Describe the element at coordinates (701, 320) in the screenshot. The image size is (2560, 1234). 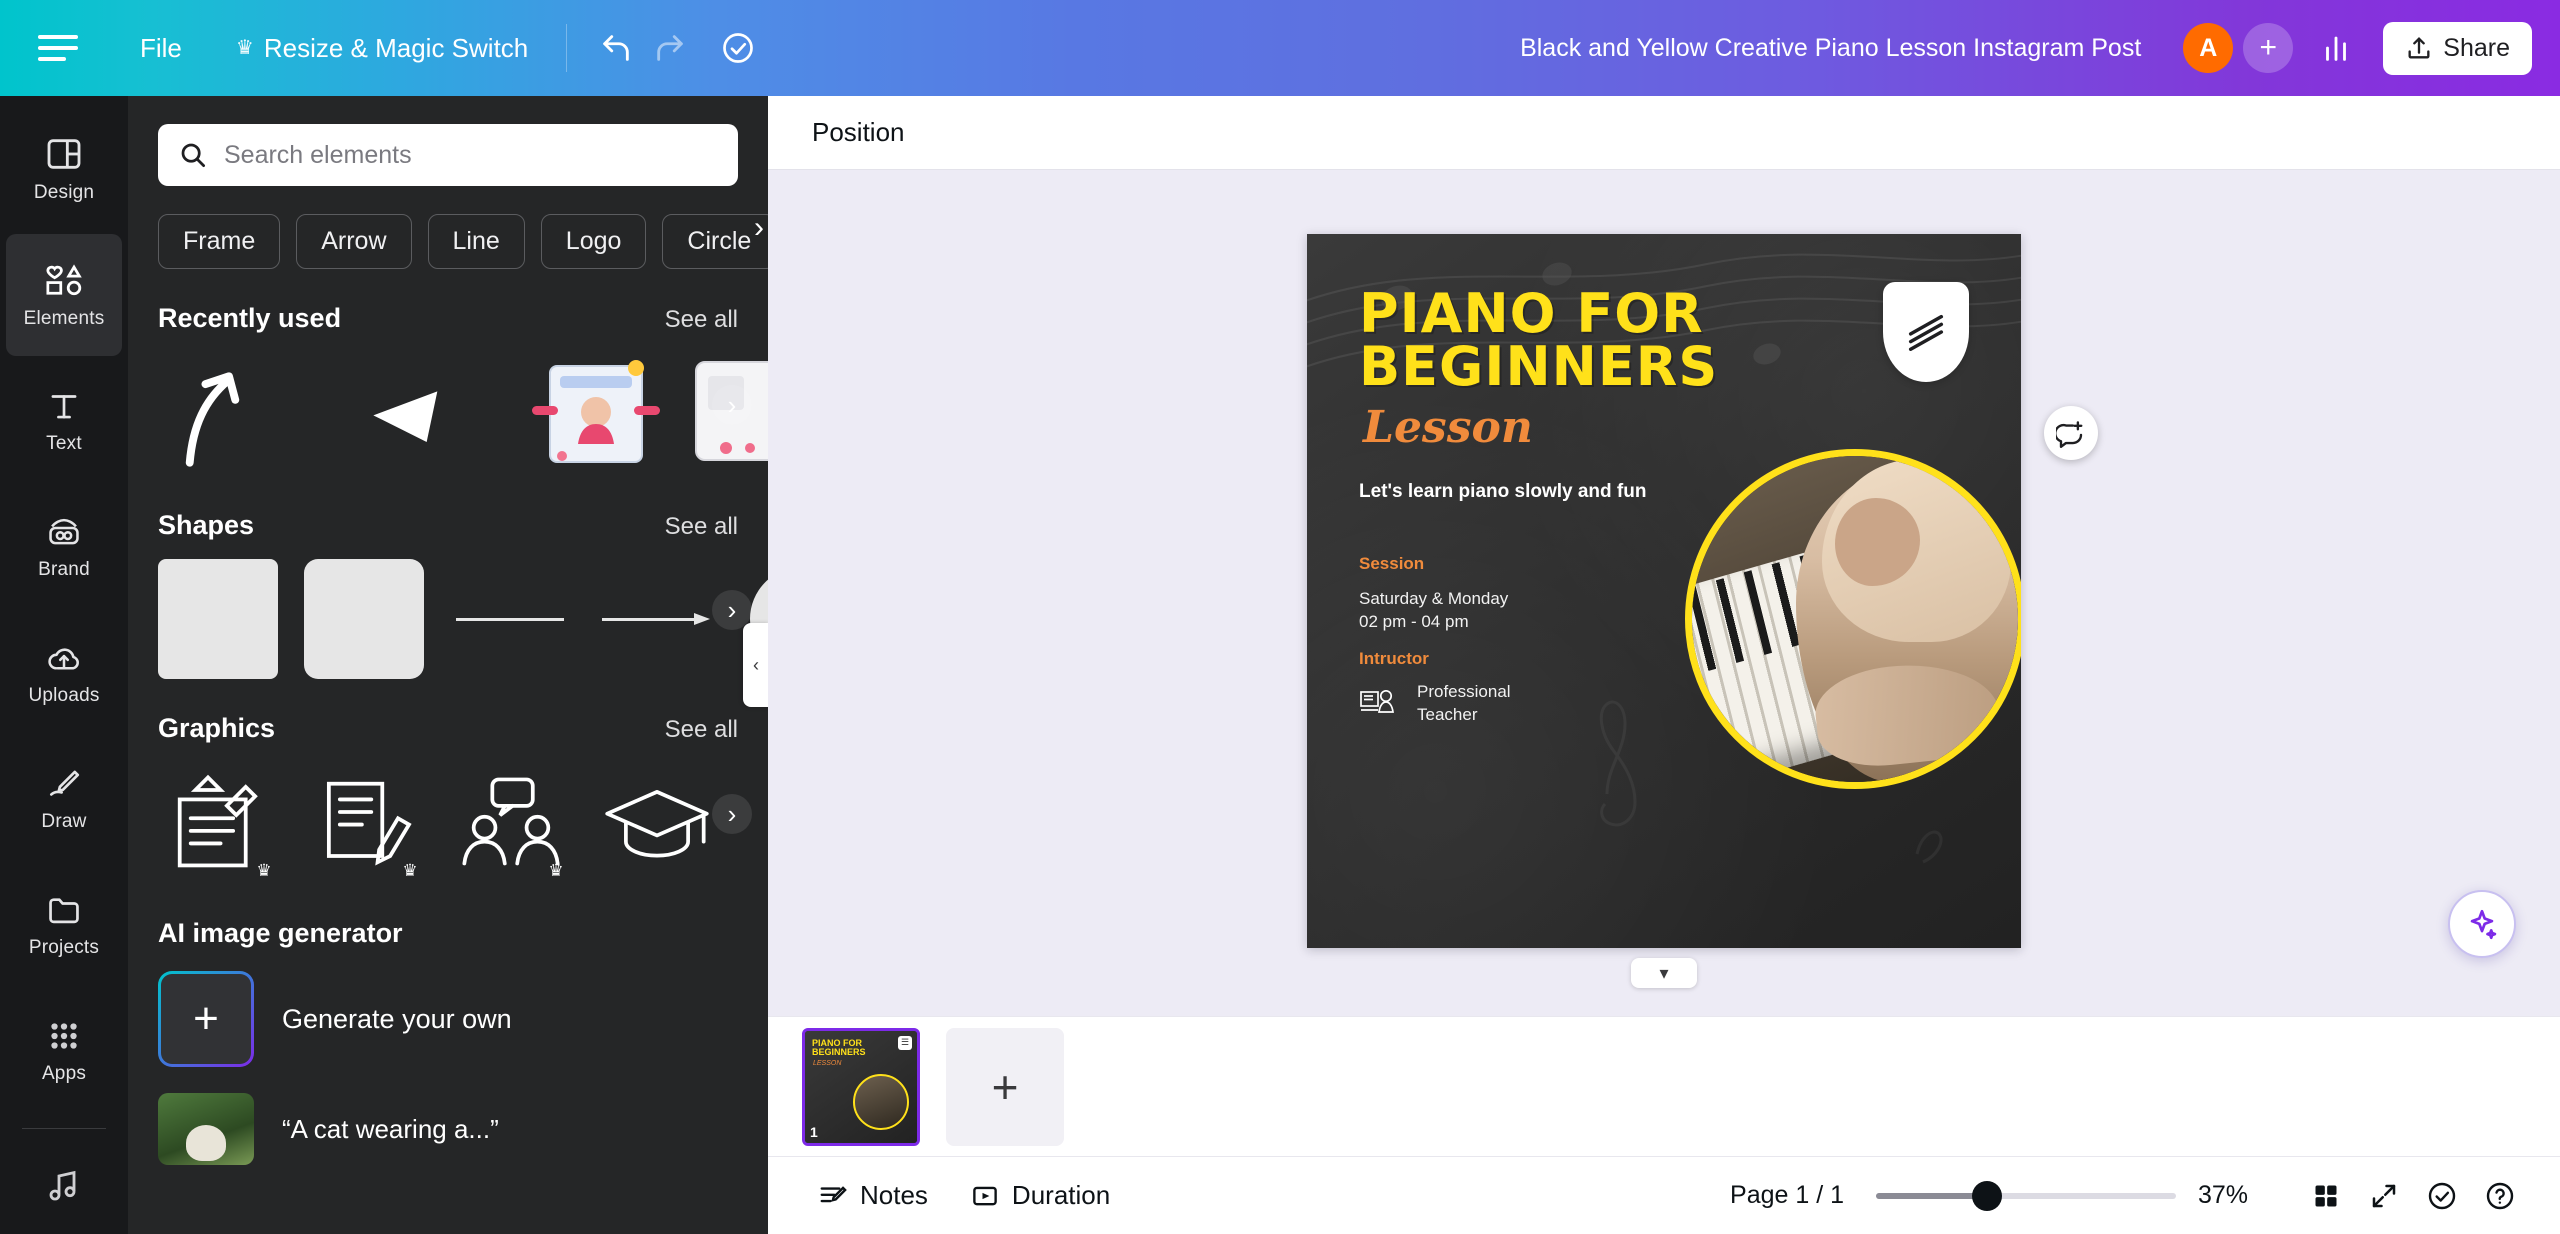
I see `see-all-recently-used: See all` at that location.